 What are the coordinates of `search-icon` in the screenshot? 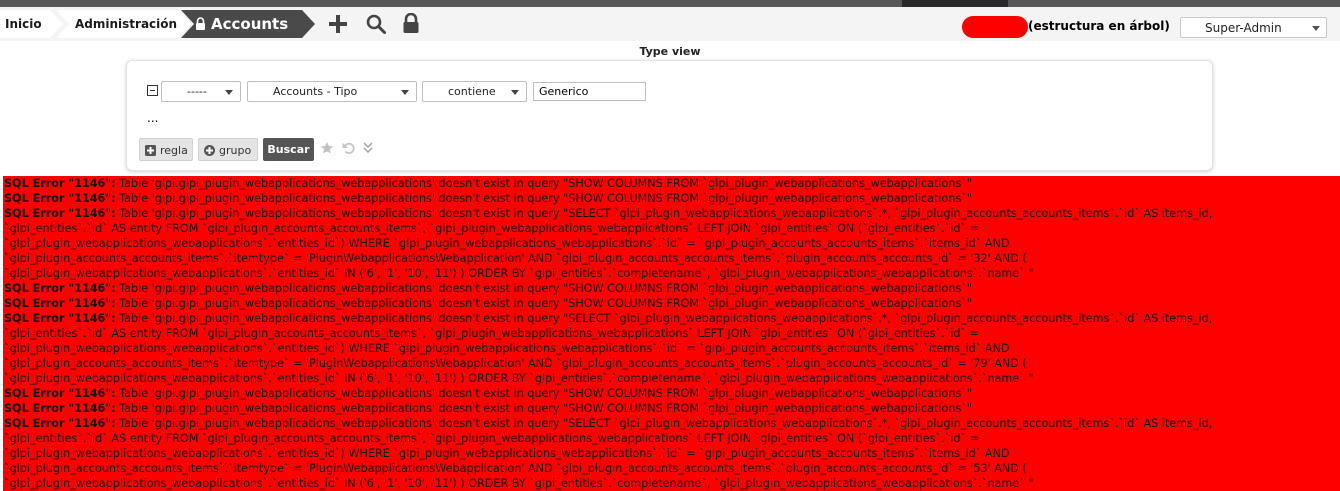 It's located at (376, 24).